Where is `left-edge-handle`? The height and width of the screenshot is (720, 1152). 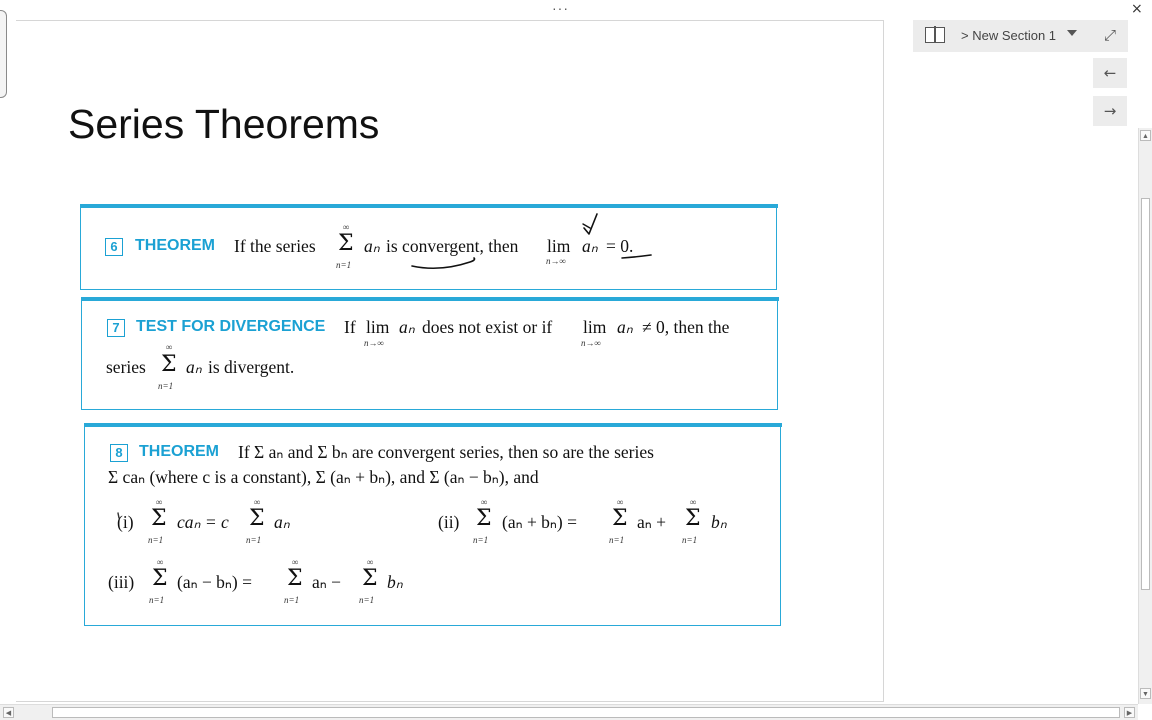
left-edge-handle is located at coordinates (3, 54).